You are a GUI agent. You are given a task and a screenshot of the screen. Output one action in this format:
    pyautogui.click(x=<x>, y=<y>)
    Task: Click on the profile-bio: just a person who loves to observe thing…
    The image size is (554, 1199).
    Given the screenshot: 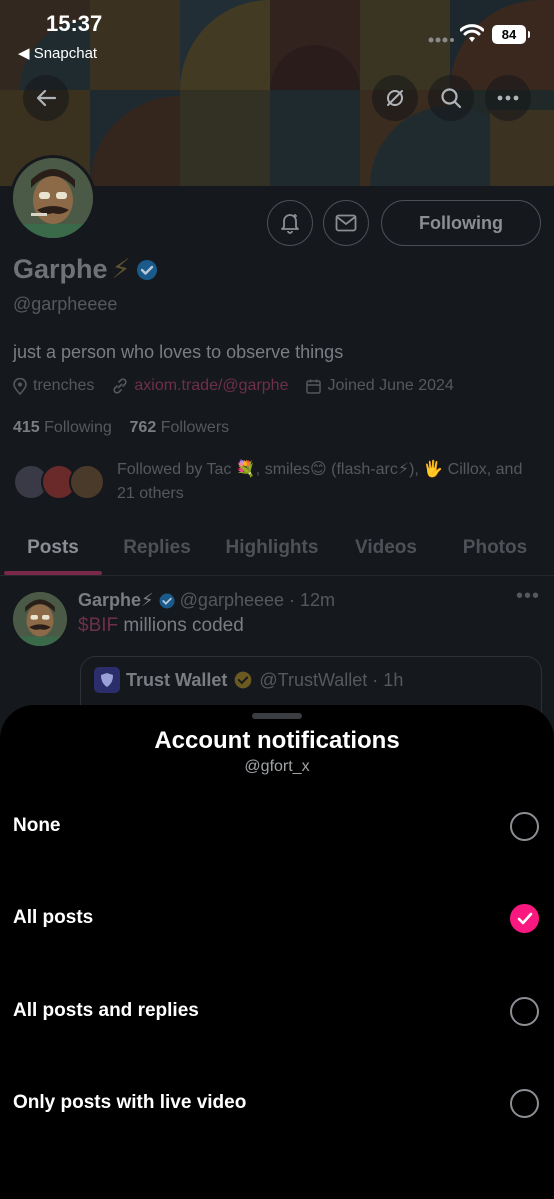 What is the action you would take?
    pyautogui.click(x=178, y=352)
    